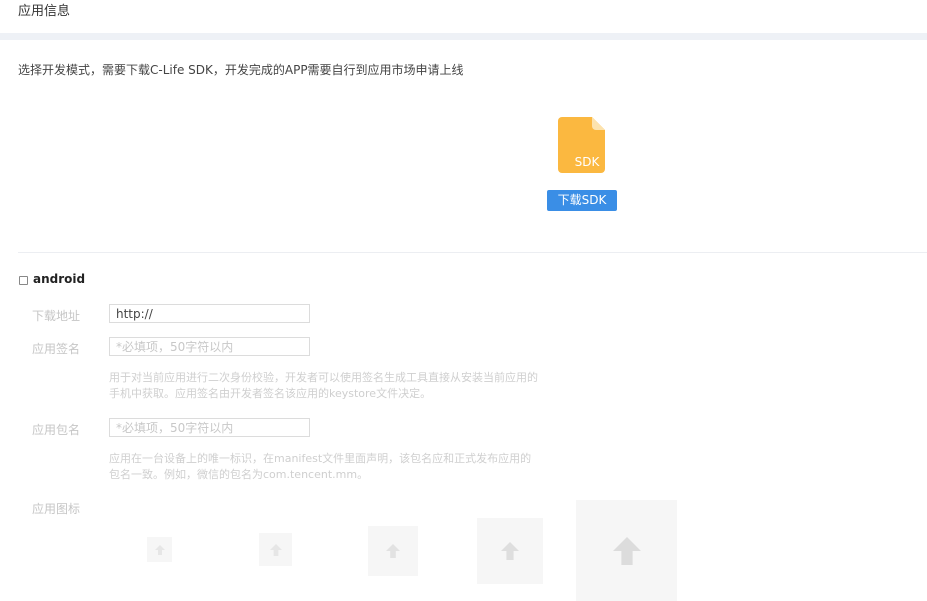  What do you see at coordinates (588, 162) in the screenshot?
I see `sdk-icon-label: SDK` at bounding box center [588, 162].